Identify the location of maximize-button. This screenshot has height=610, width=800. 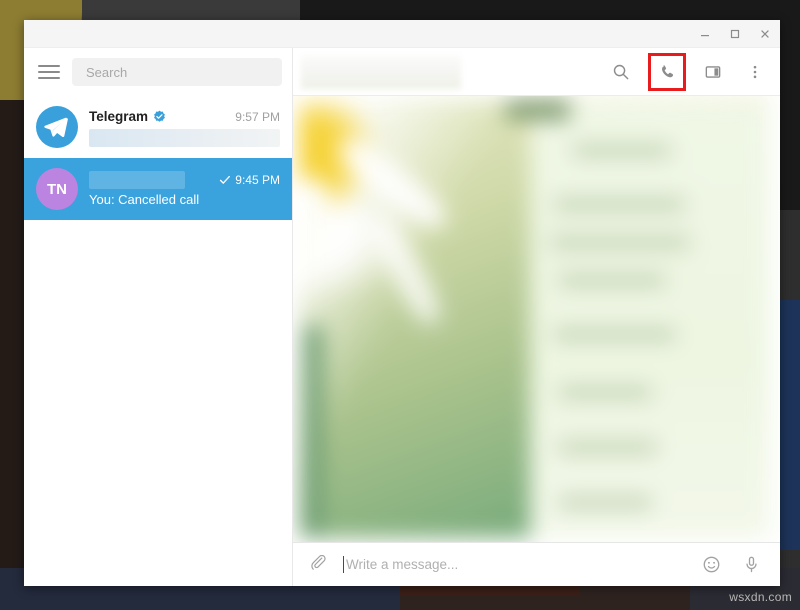
(735, 34).